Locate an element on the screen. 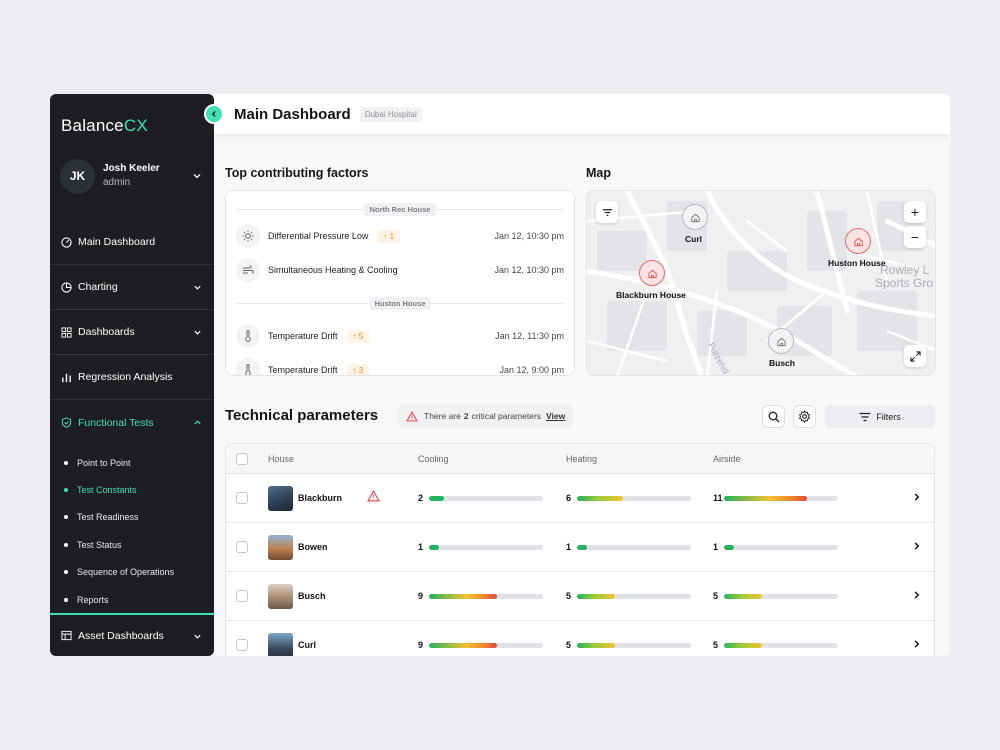 The image size is (1000, 750). critical-alert: There are 2 critical parameters View is located at coordinates (486, 416).